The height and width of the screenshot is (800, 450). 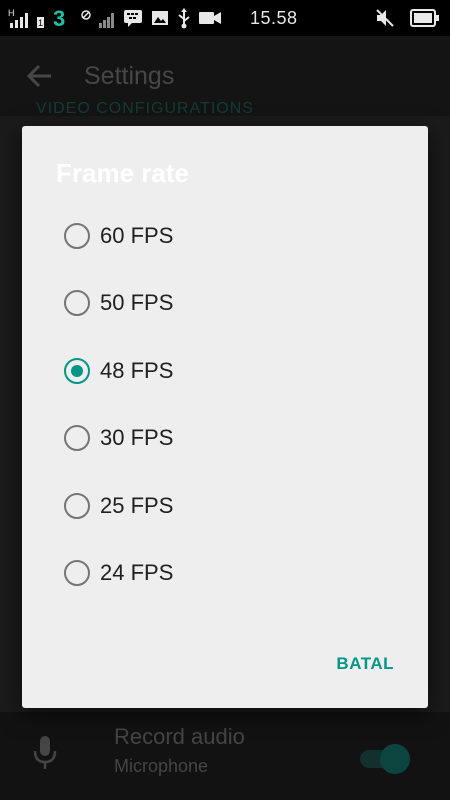 I want to click on option-label: 25 FPS, so click(x=137, y=505).